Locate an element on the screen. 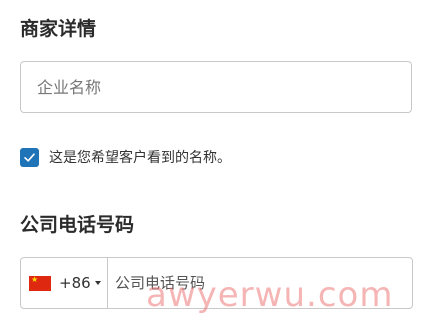 Image resolution: width=434 pixels, height=334 pixels. company-name-input is located at coordinates (217, 87).